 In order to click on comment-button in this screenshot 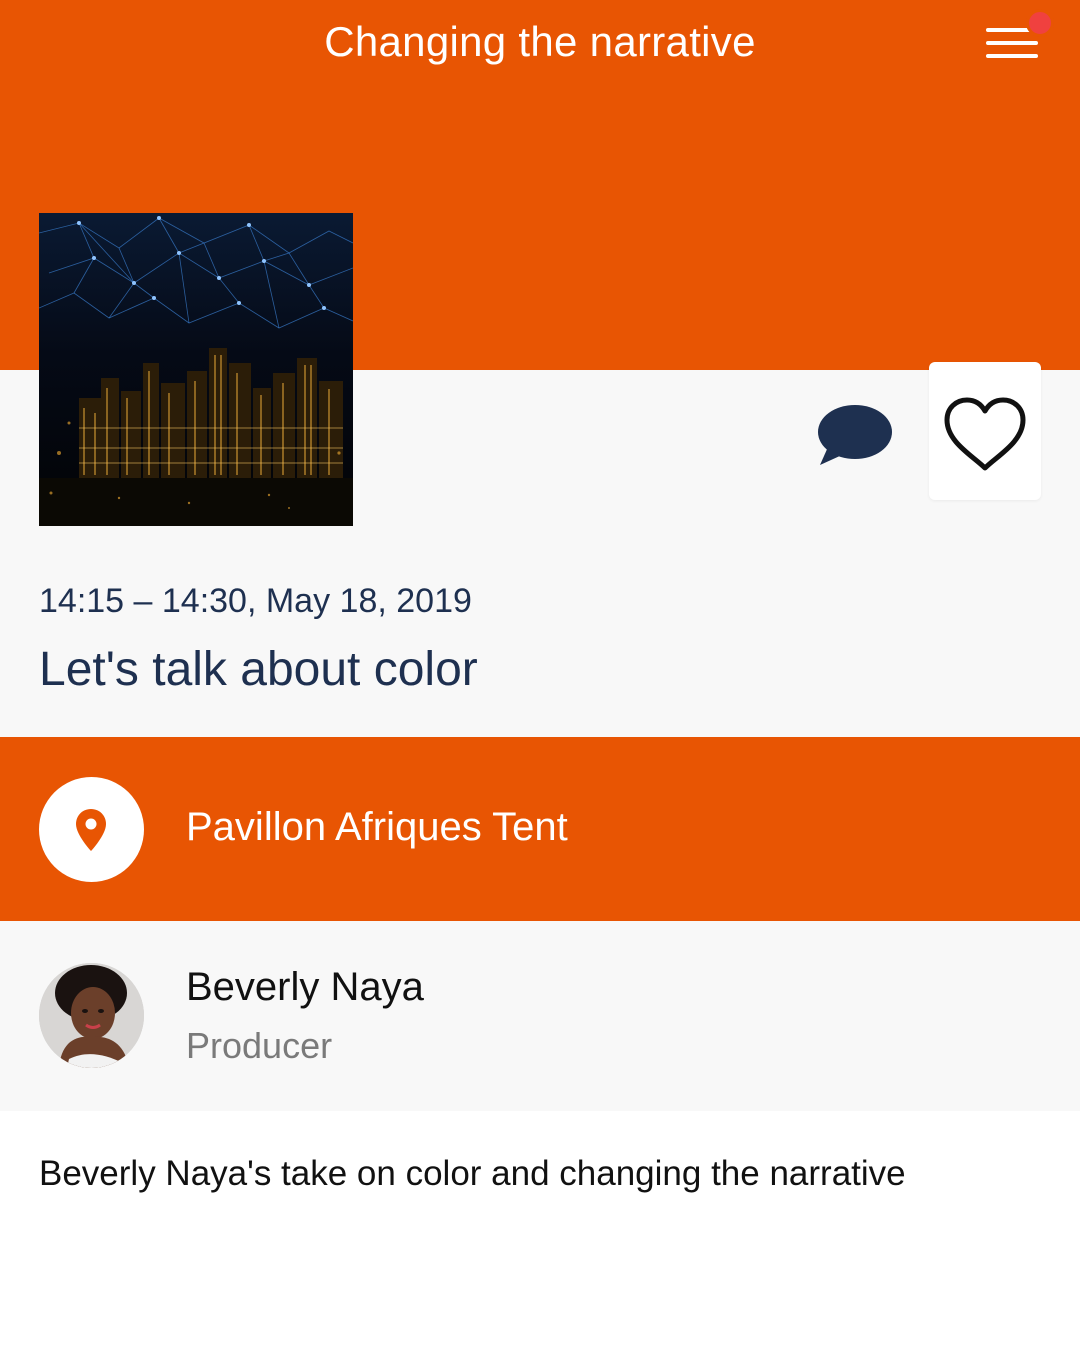, I will do `click(853, 436)`.